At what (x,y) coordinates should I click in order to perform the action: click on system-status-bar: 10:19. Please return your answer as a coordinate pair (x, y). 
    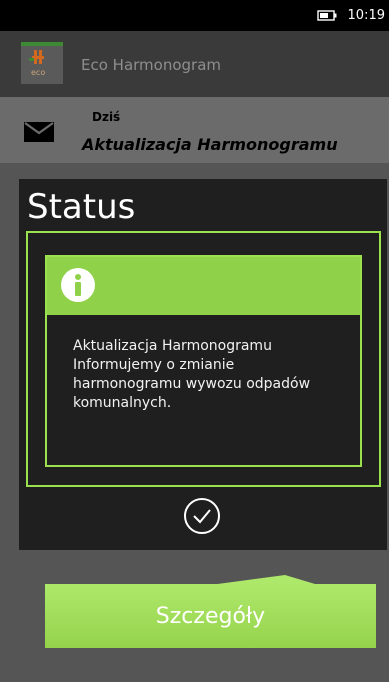
    Looking at the image, I should click on (194, 15).